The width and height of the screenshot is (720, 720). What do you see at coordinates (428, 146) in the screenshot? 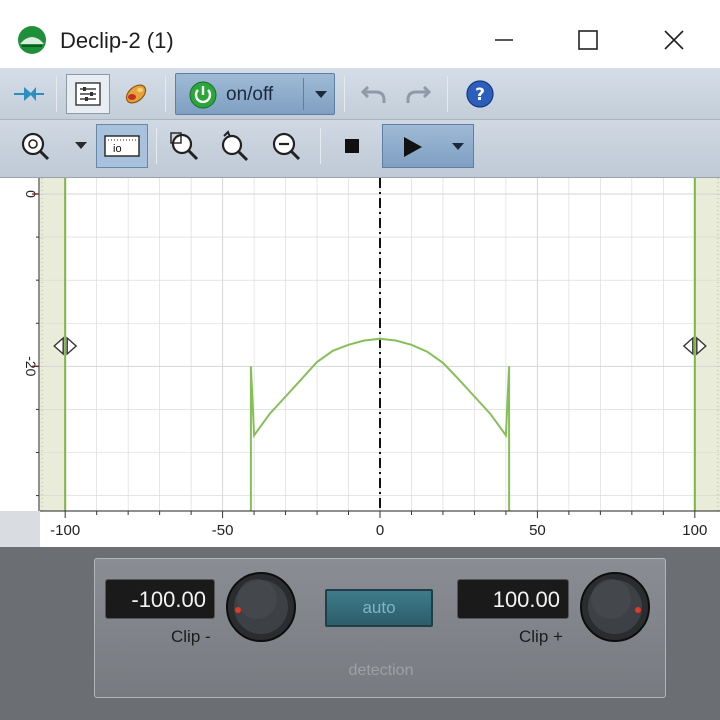
I see `play-button` at bounding box center [428, 146].